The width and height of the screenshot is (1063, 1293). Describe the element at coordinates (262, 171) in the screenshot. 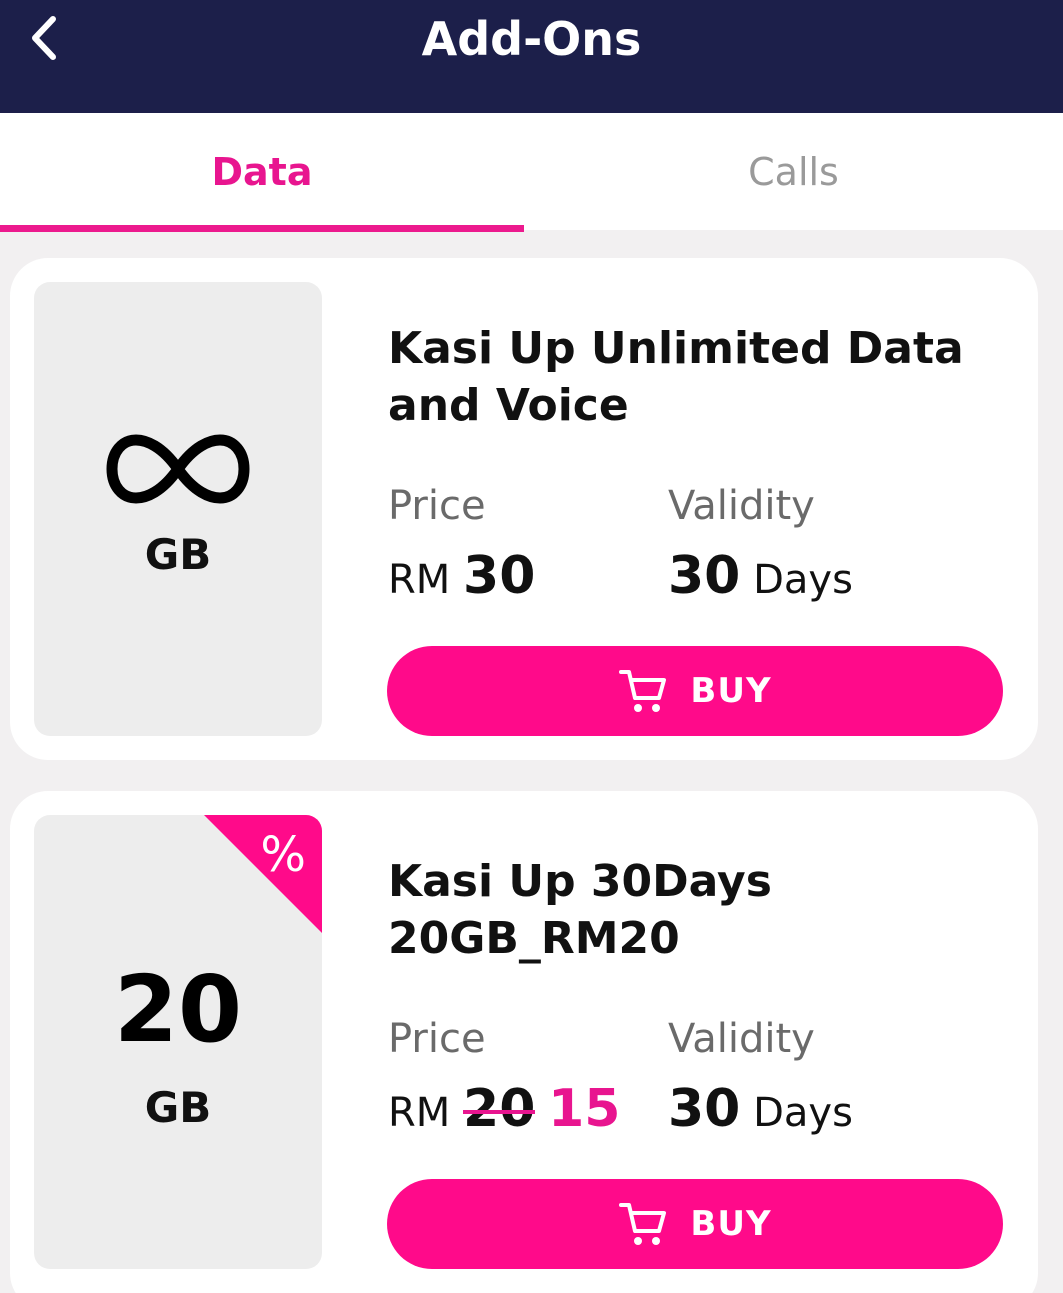

I see `tab-data: Data` at that location.